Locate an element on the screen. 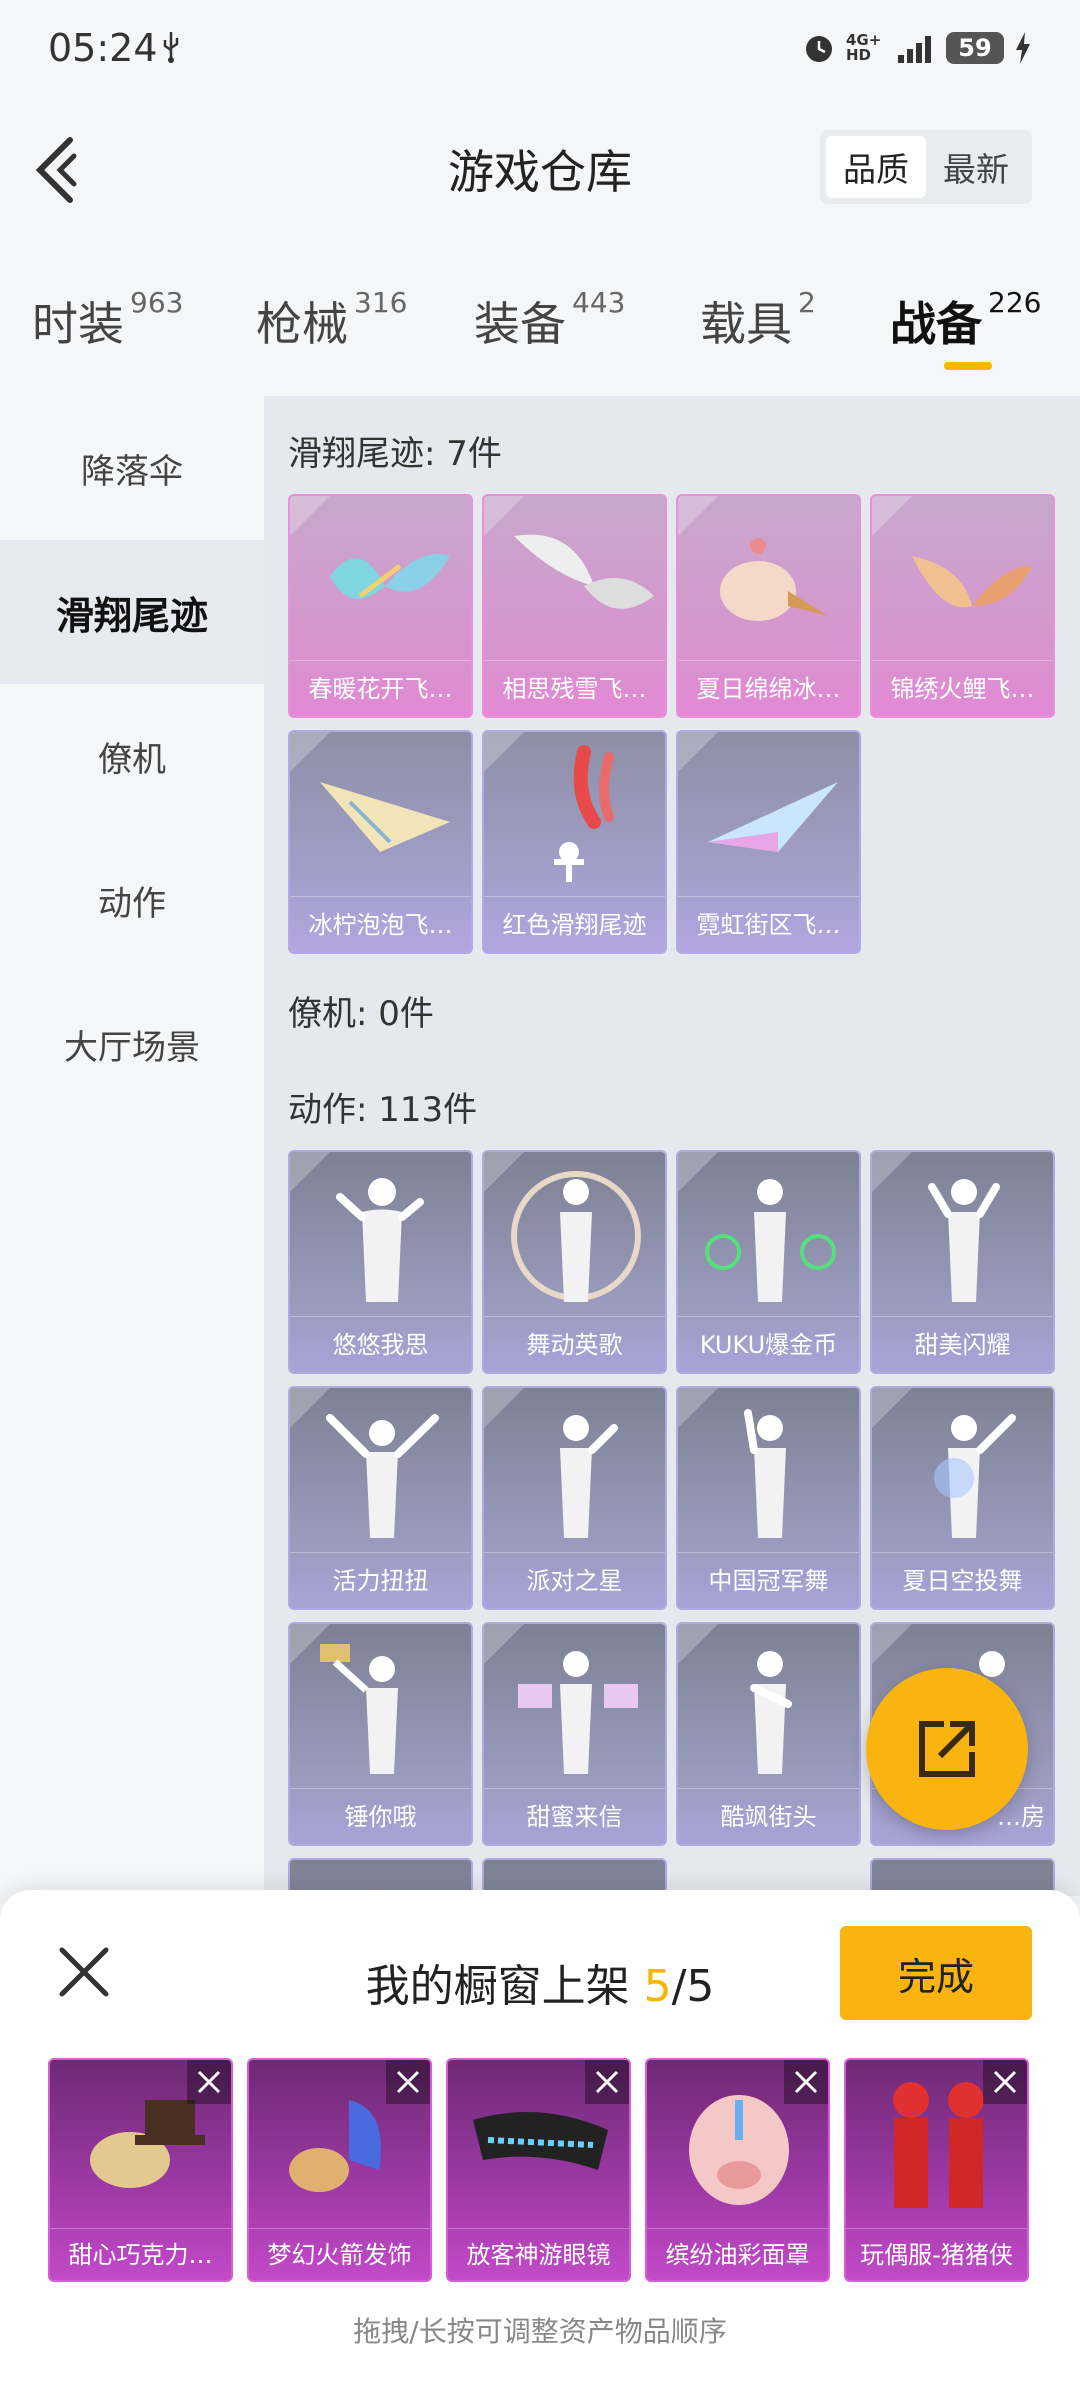 The height and width of the screenshot is (2400, 1080). showcase-item: 玩偶服-猪猪侠 is located at coordinates (936, 2170).